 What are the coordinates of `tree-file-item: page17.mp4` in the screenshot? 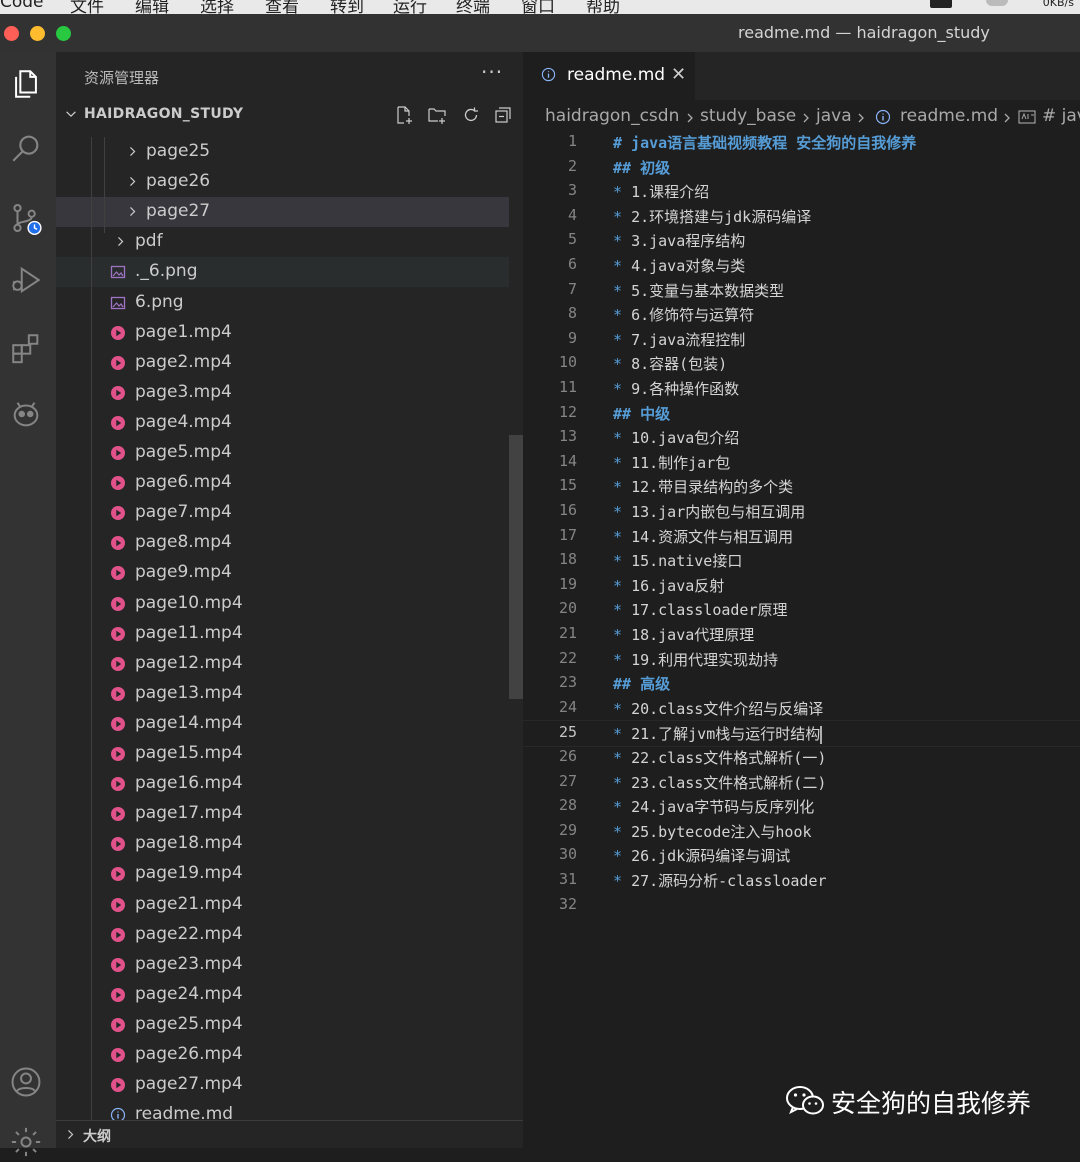 It's located at (282, 814).